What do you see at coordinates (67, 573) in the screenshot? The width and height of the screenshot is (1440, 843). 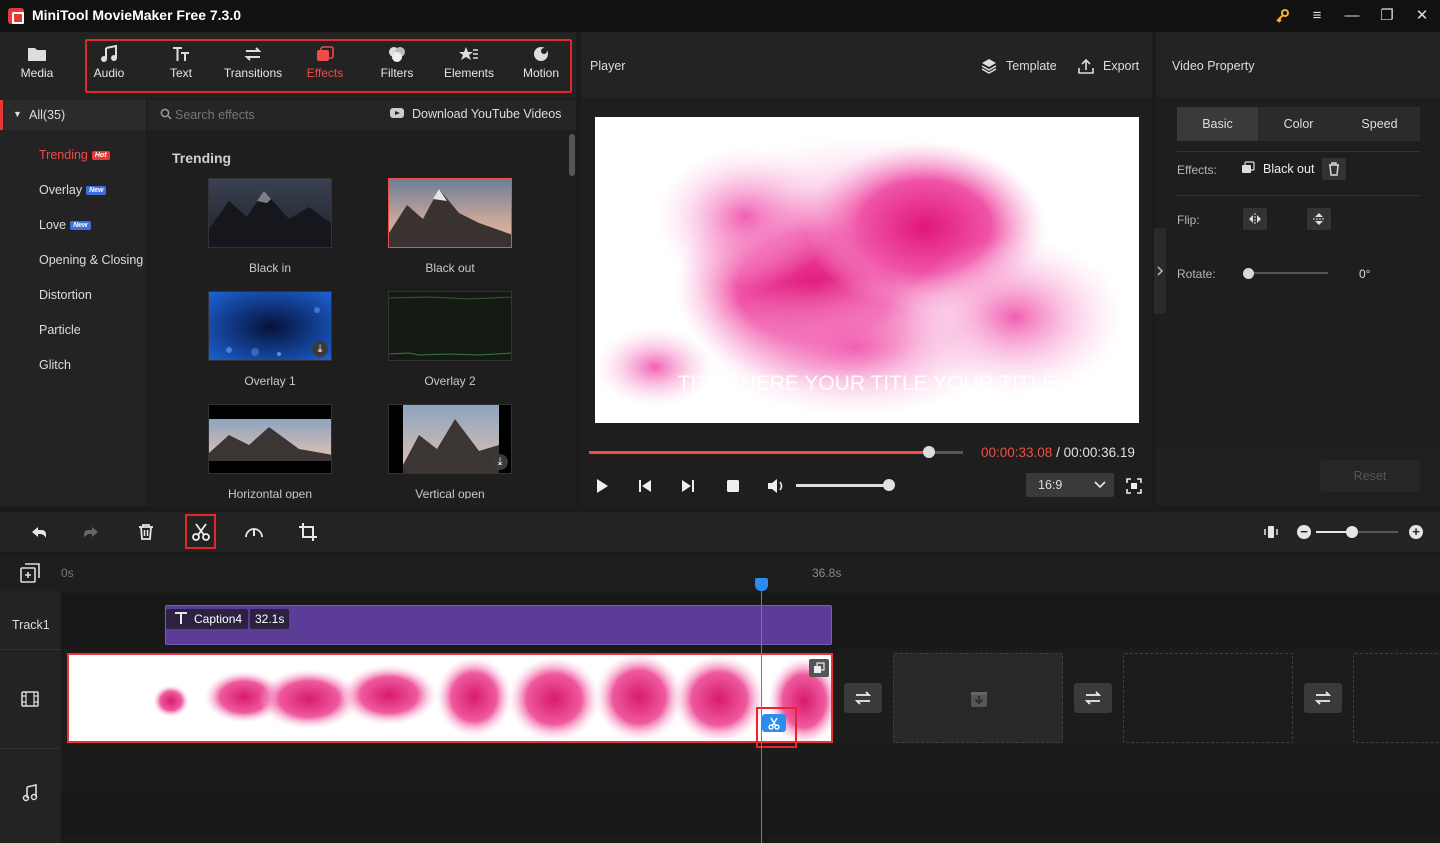 I see `ruler-start: 0s` at bounding box center [67, 573].